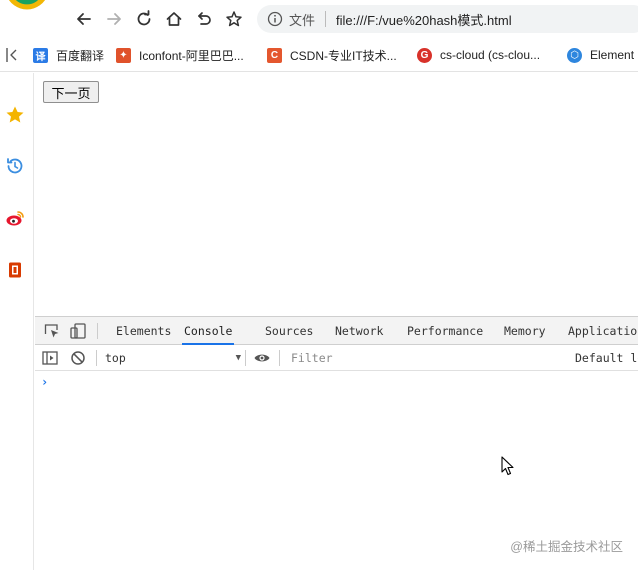  I want to click on console-toolbar: top ▼ Default le, so click(336, 358).